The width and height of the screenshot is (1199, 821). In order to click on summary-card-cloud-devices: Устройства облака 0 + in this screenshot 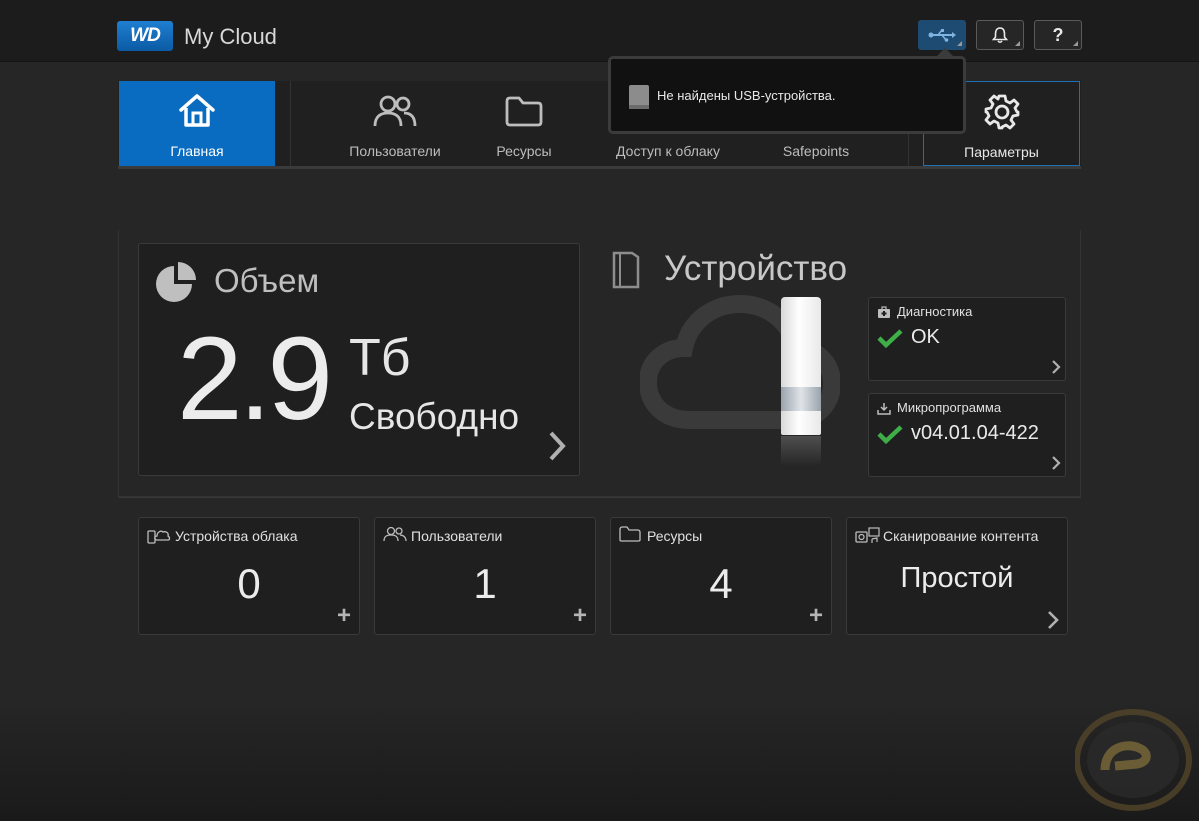, I will do `click(249, 576)`.